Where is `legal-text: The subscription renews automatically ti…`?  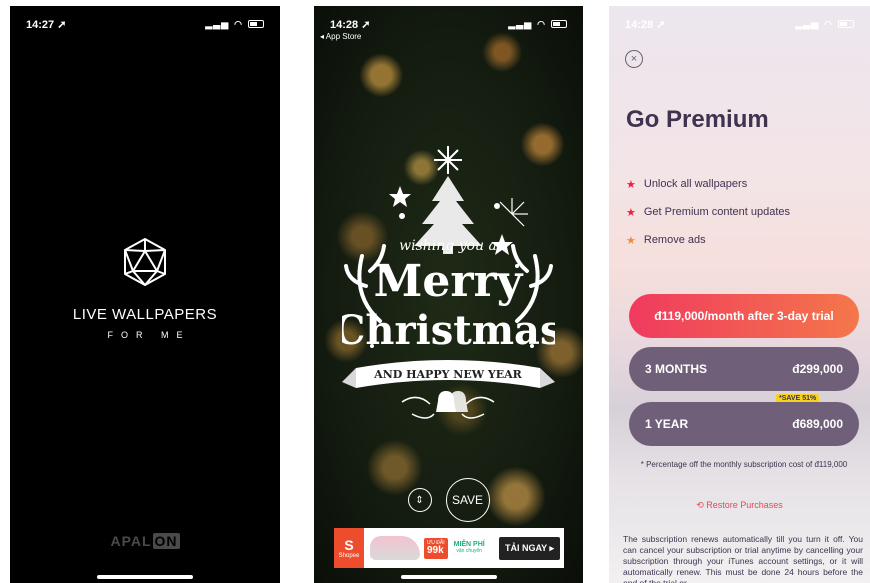
legal-text: The subscription renews automatically ti… is located at coordinates (743, 558).